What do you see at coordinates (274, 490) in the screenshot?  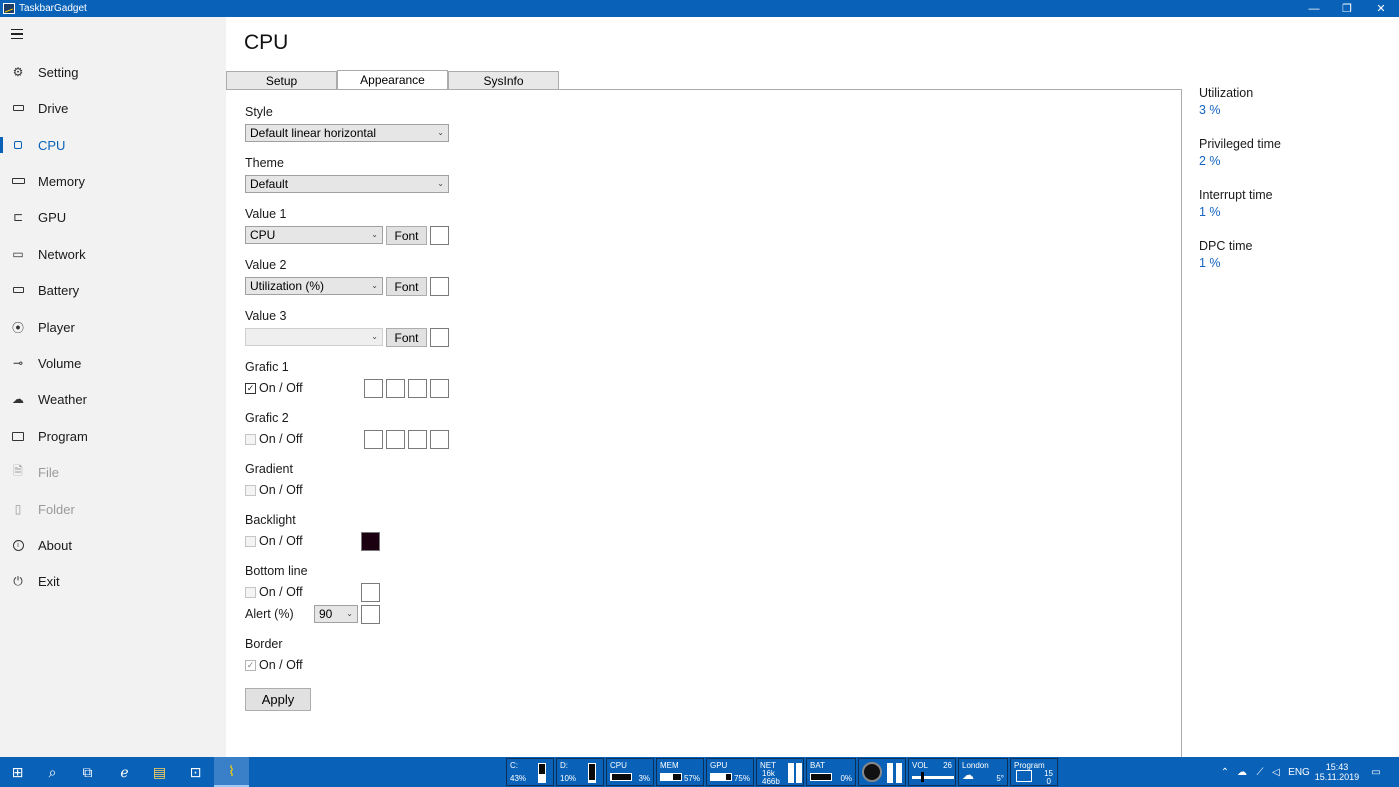 I see `gradient-toggle: On / Off` at bounding box center [274, 490].